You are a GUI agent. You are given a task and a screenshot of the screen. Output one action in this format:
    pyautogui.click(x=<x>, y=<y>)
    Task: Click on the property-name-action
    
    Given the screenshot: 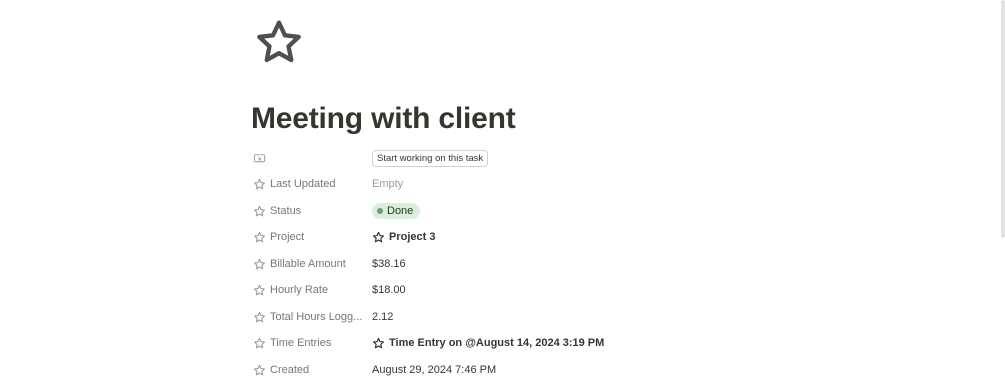 What is the action you would take?
    pyautogui.click(x=312, y=158)
    